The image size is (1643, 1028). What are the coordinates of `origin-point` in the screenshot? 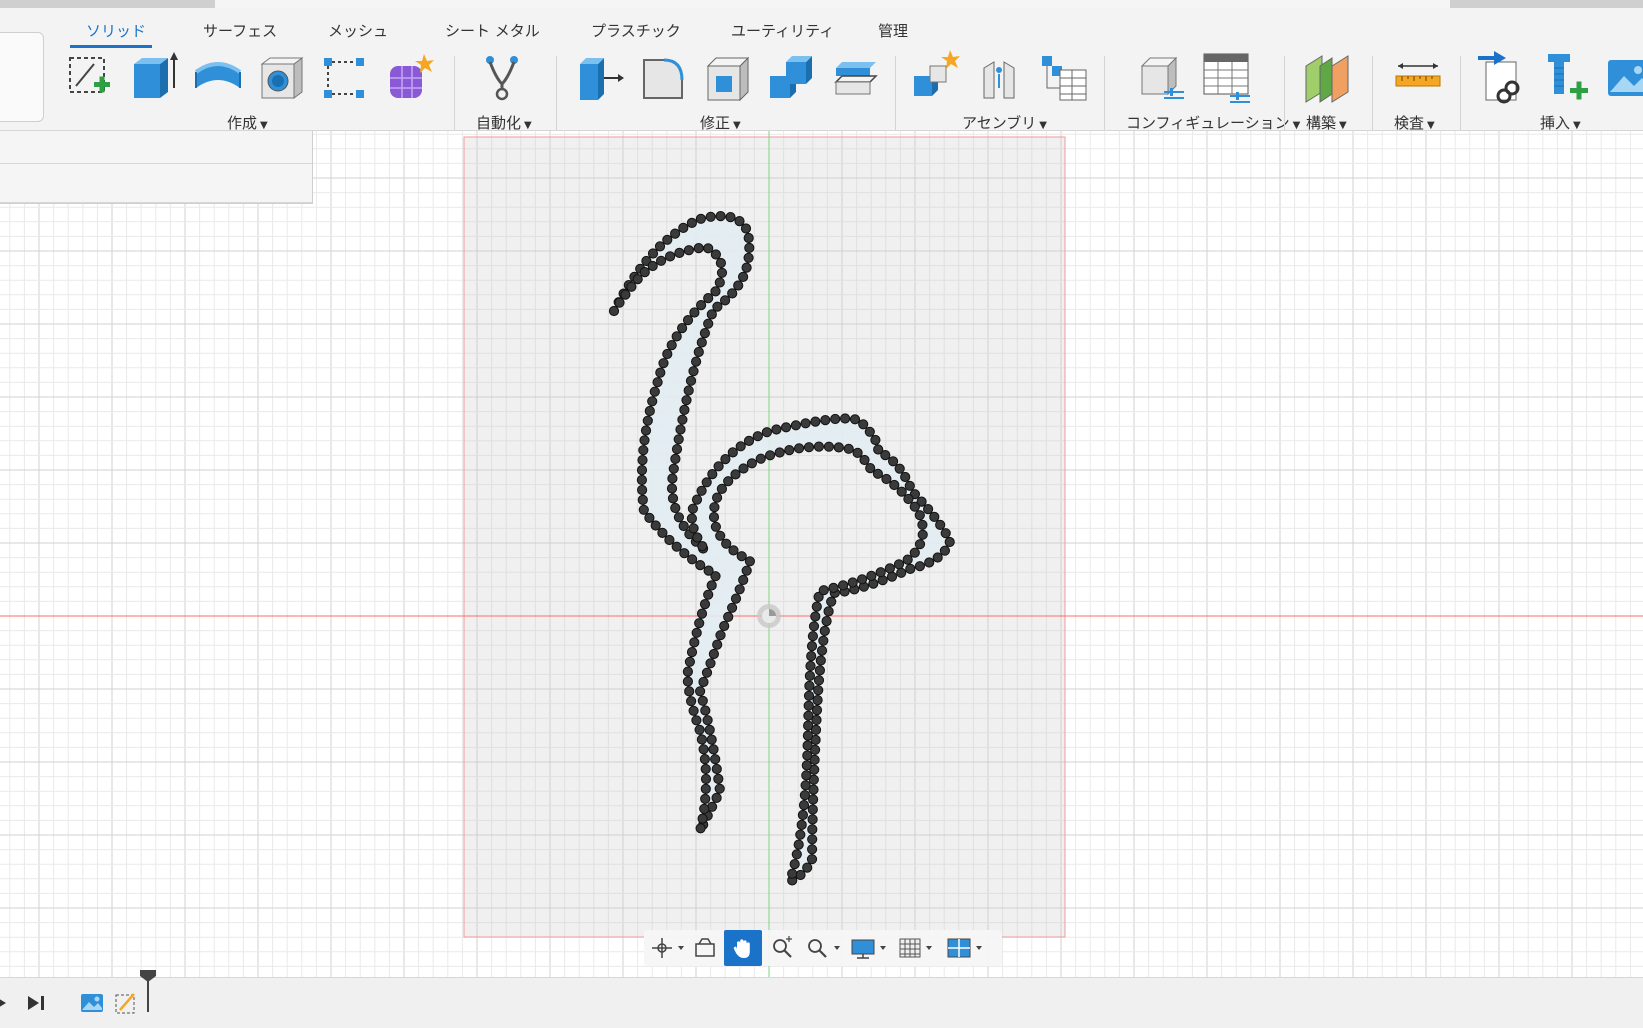 It's located at (769, 616).